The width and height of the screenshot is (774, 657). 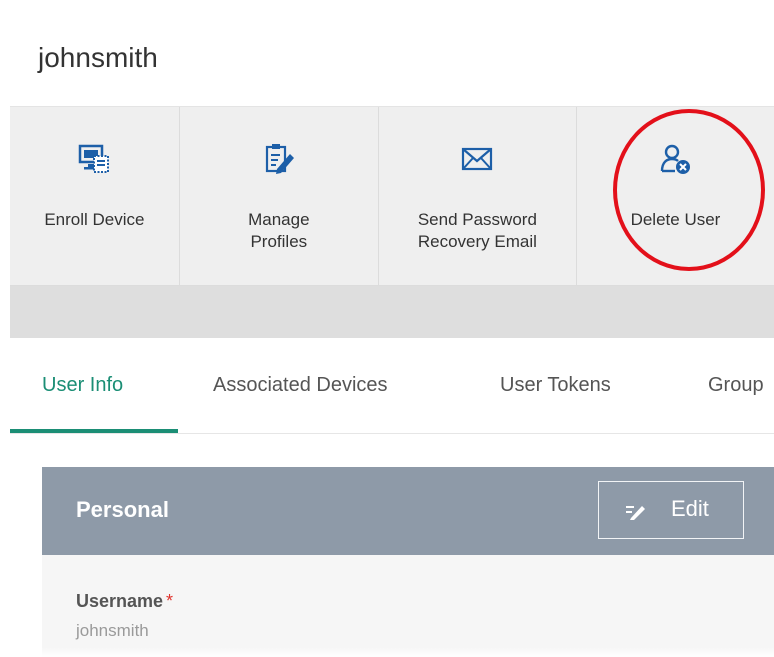 I want to click on personal-card-body: Username * johnsmith, so click(x=408, y=606).